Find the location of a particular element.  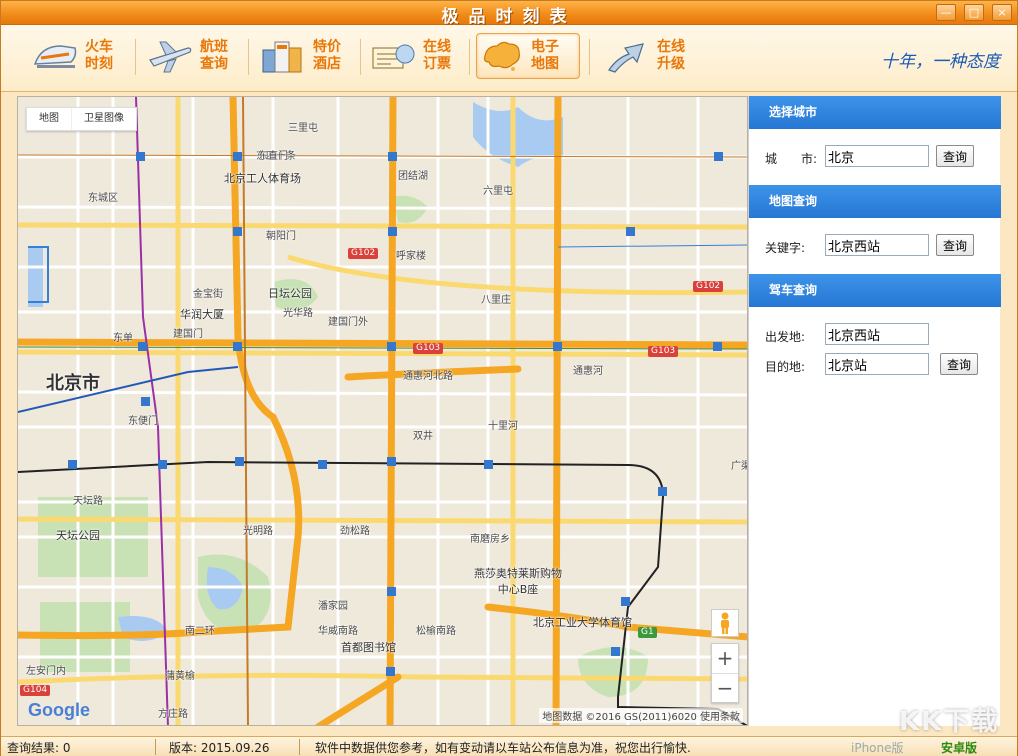

iphone-version-link: iPhone版 is located at coordinates (877, 747).